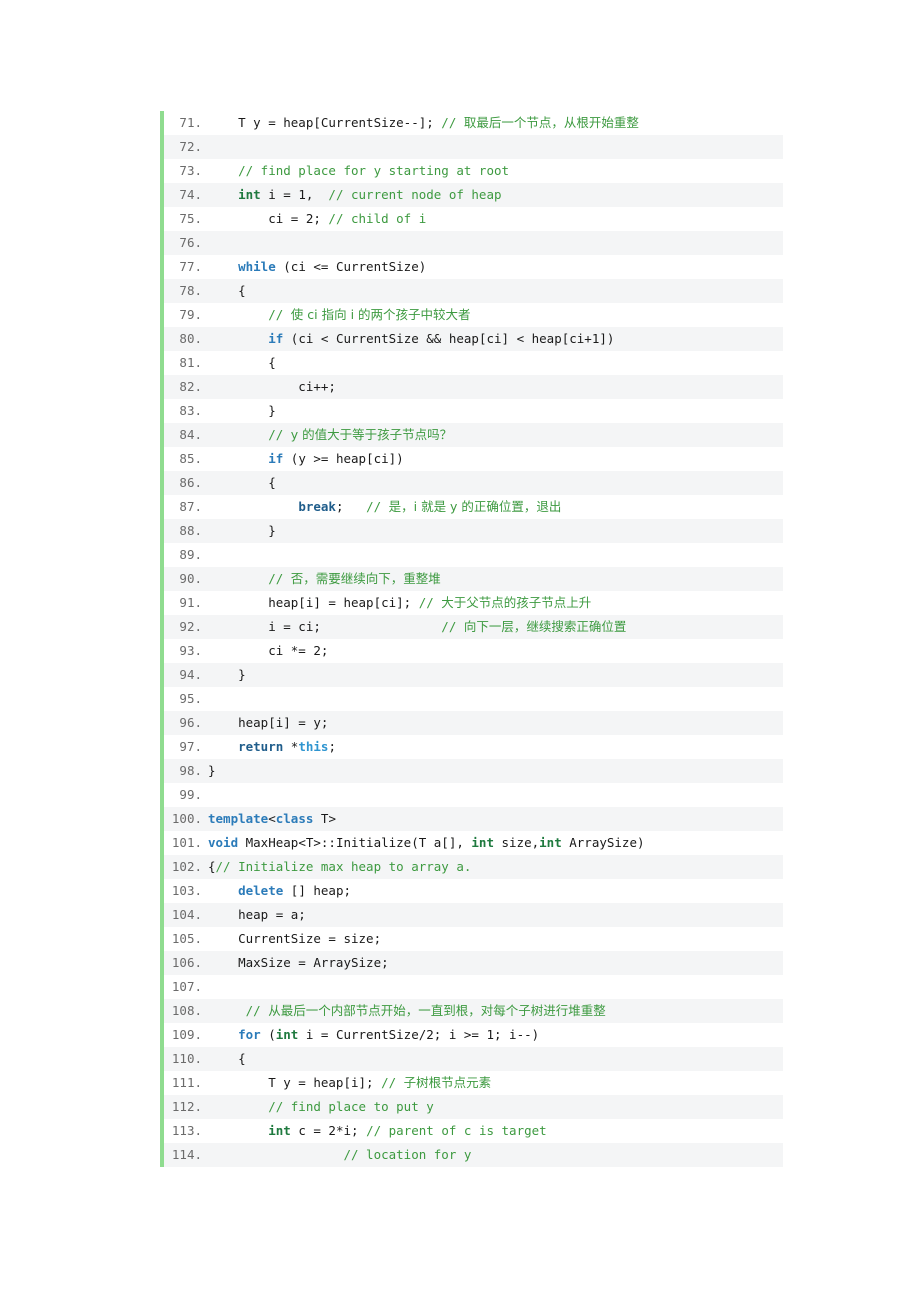 The height and width of the screenshot is (1302, 920). Describe the element at coordinates (190, 530) in the screenshot. I see `line-number: 88.` at that location.